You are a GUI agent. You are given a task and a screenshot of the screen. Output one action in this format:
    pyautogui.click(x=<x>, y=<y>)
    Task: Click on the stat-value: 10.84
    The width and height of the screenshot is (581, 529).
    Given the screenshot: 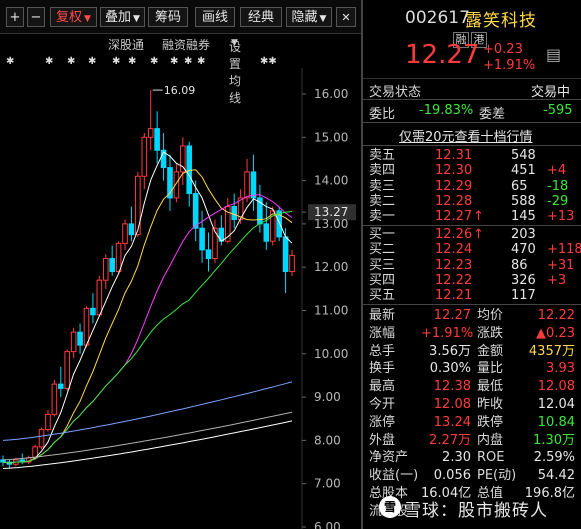 What is the action you would take?
    pyautogui.click(x=556, y=422)
    